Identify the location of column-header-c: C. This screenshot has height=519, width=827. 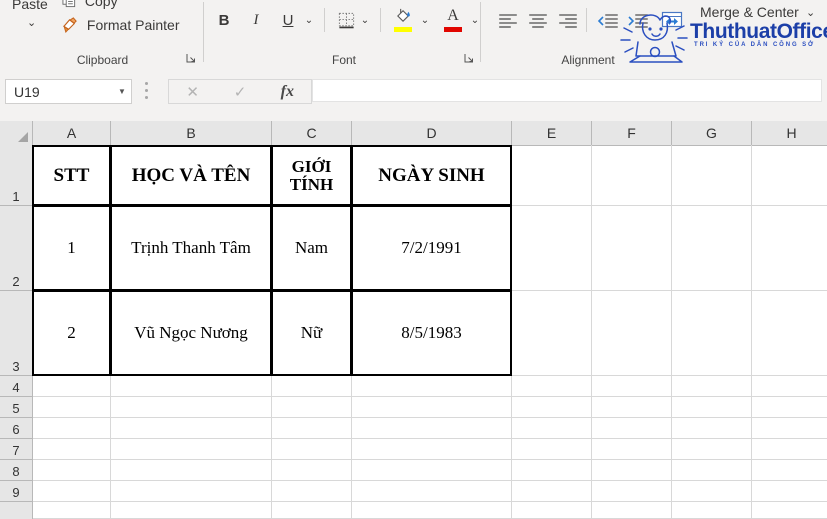
(312, 133).